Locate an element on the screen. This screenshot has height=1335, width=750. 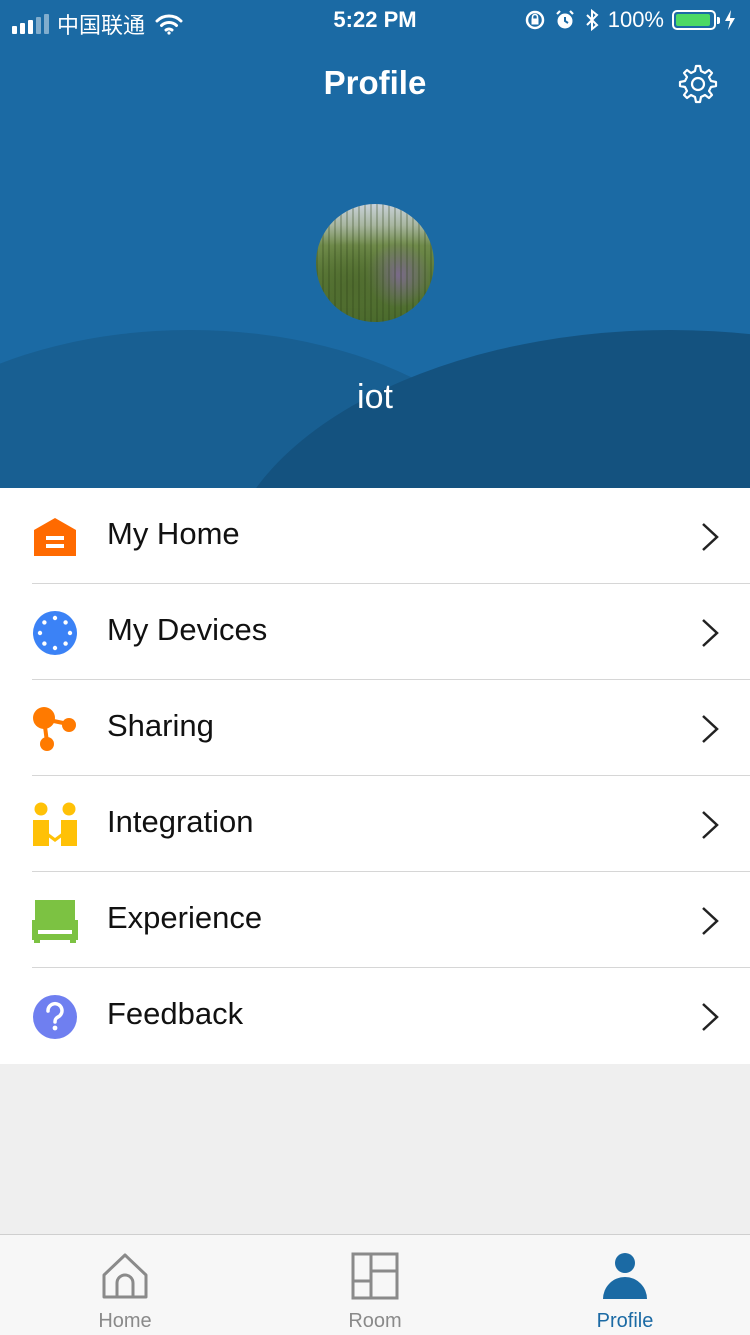
menu-item-feedback: Feedback is located at coordinates (375, 1016).